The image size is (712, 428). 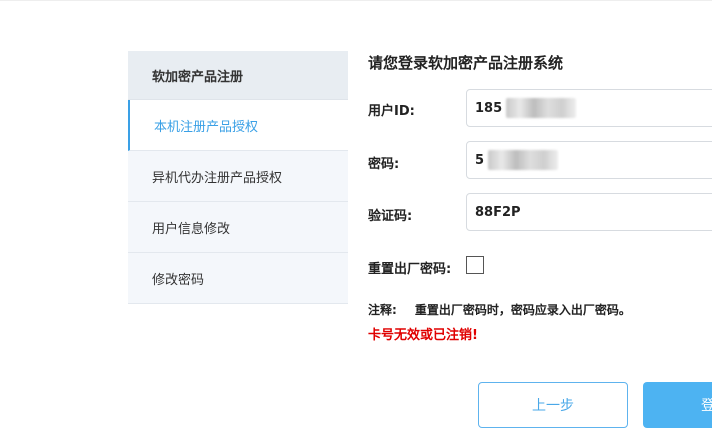 What do you see at coordinates (589, 160) in the screenshot?
I see `password-field: 5` at bounding box center [589, 160].